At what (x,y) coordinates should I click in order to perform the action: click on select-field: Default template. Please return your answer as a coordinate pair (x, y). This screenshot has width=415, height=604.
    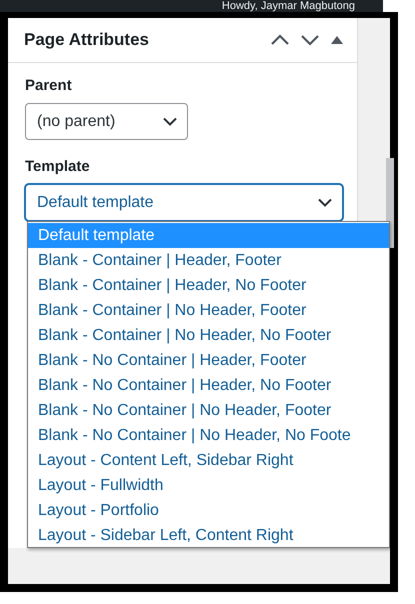
    Looking at the image, I should click on (184, 202).